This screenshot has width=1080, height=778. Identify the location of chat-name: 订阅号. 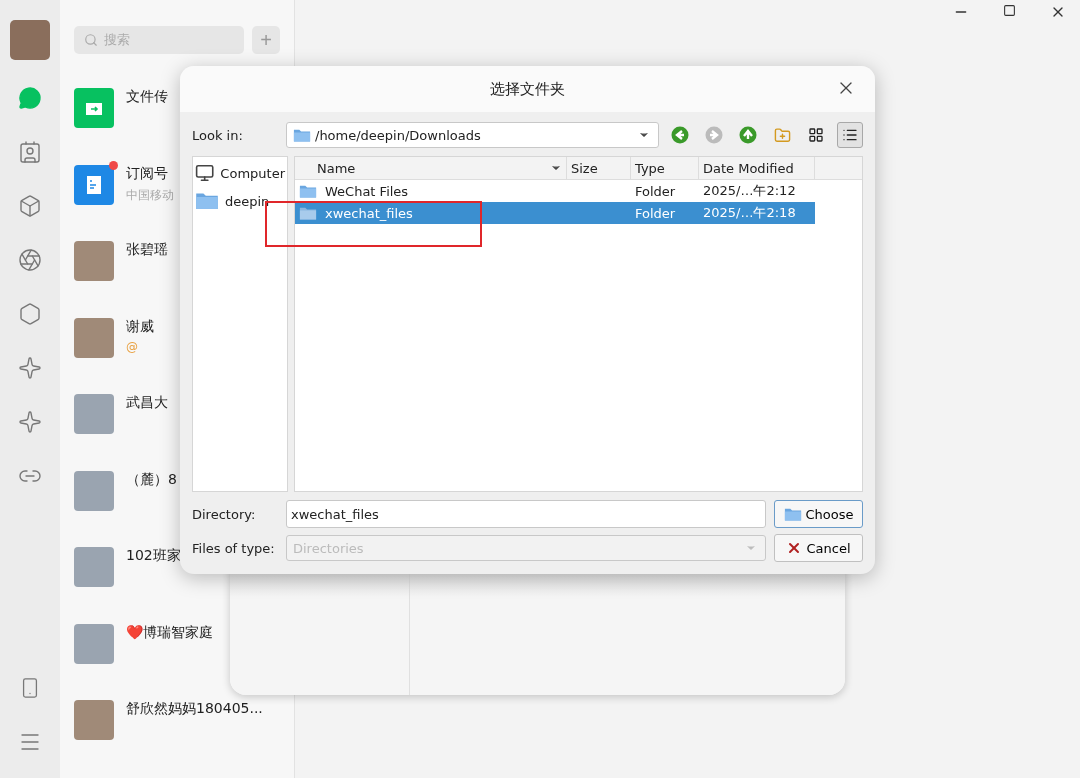
(150, 173).